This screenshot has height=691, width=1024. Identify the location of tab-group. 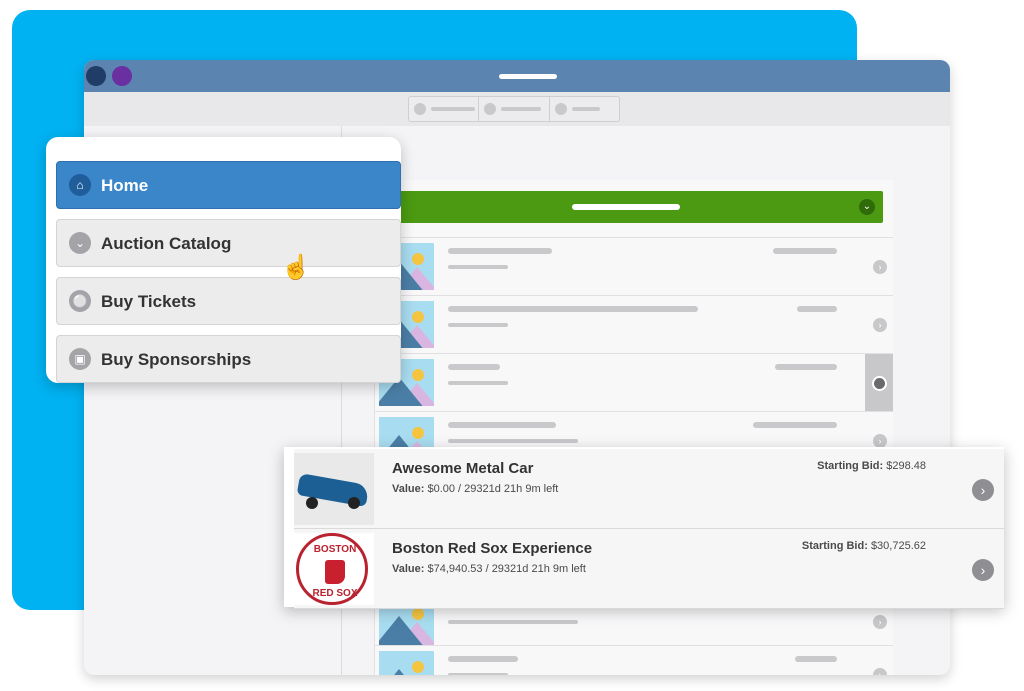
(514, 109).